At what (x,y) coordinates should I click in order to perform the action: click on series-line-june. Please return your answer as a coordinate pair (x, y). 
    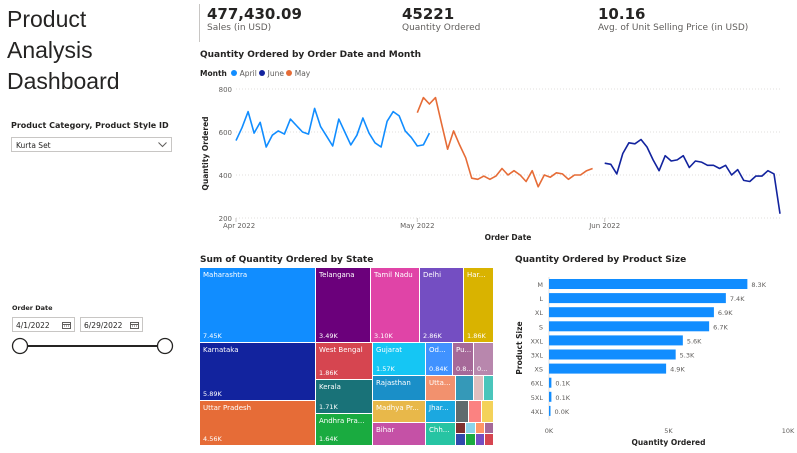
    Looking at the image, I should click on (692, 176).